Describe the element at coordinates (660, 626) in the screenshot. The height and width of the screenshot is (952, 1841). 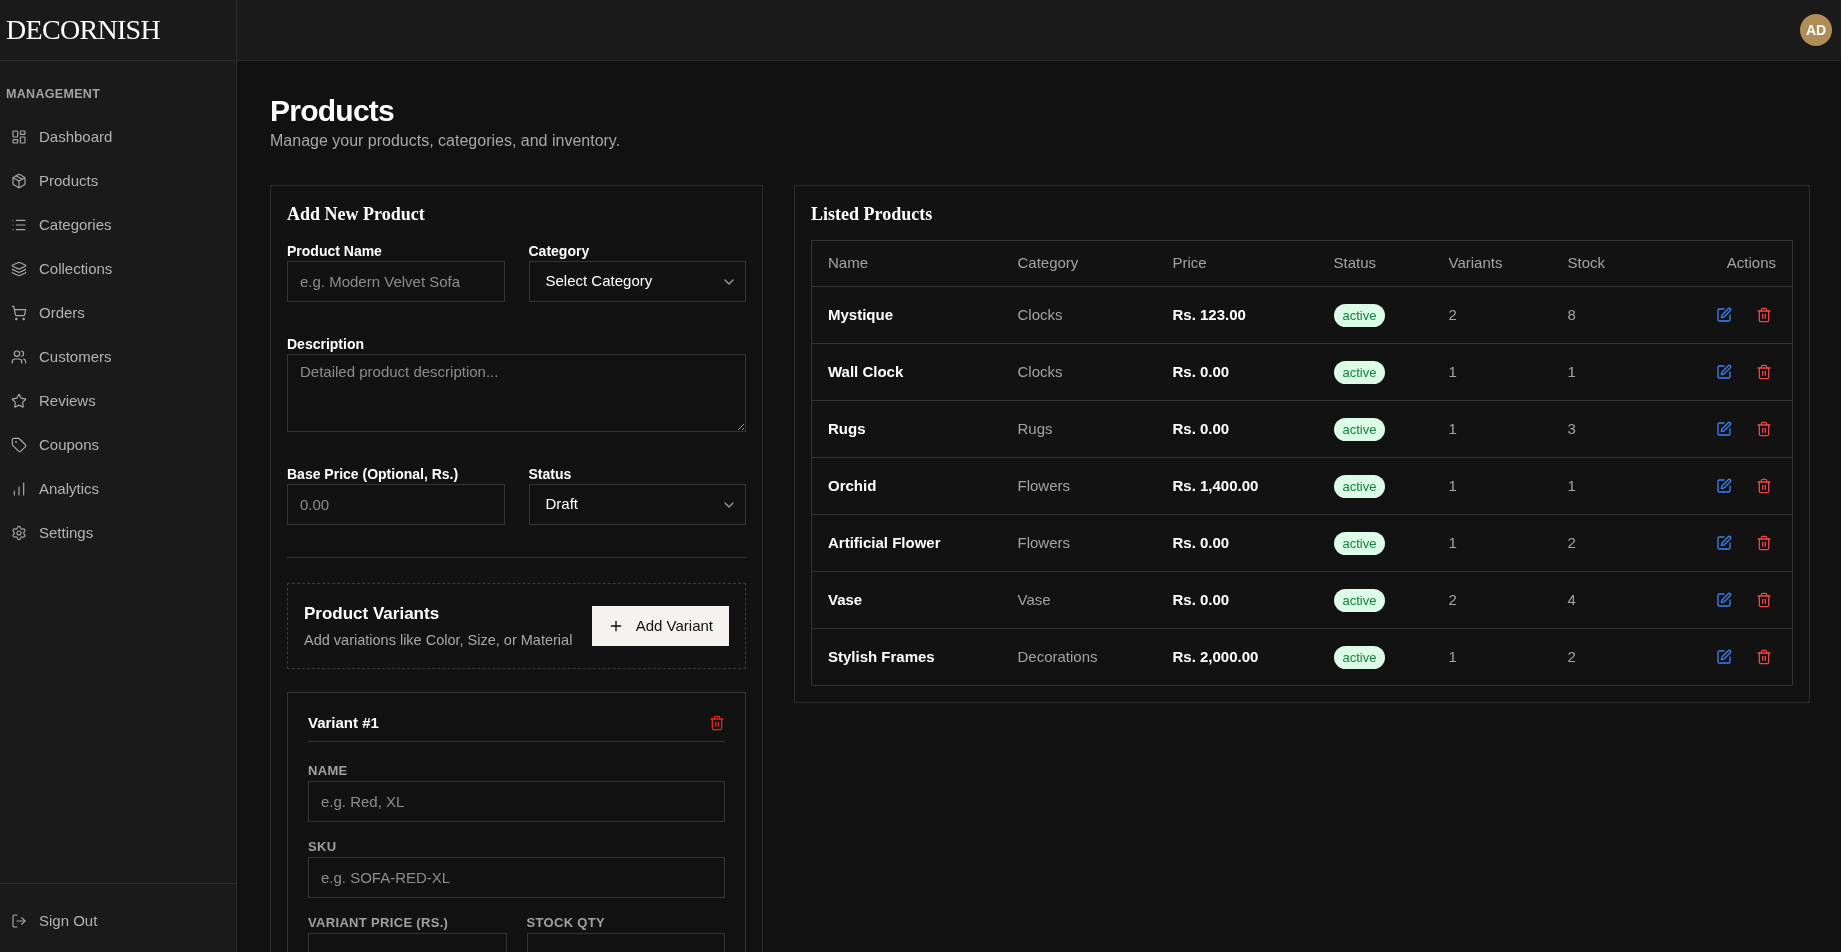
I see `add-variant-button: Add Variant` at that location.